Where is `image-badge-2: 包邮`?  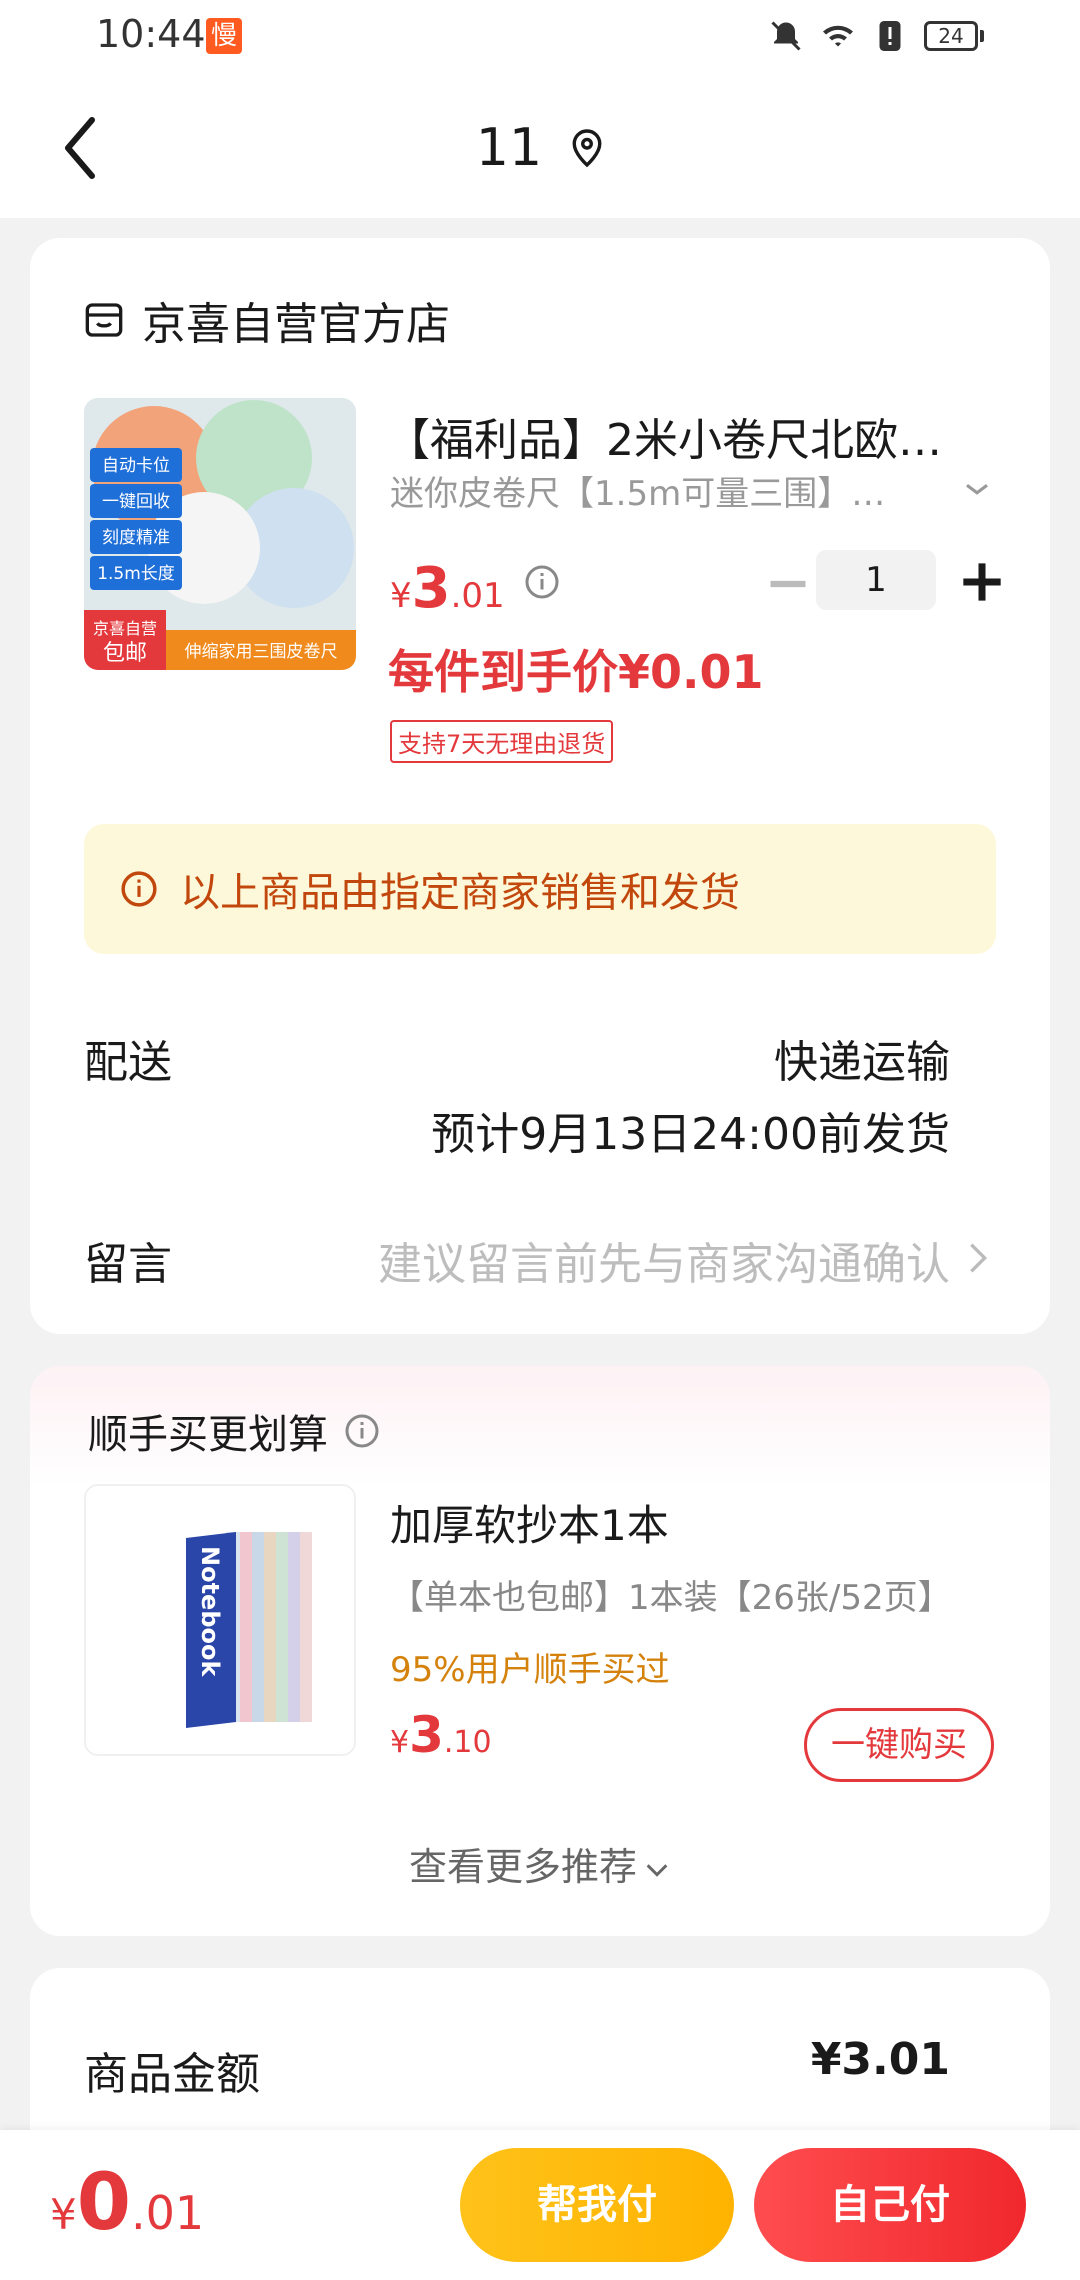
image-badge-2: 包邮 is located at coordinates (125, 653).